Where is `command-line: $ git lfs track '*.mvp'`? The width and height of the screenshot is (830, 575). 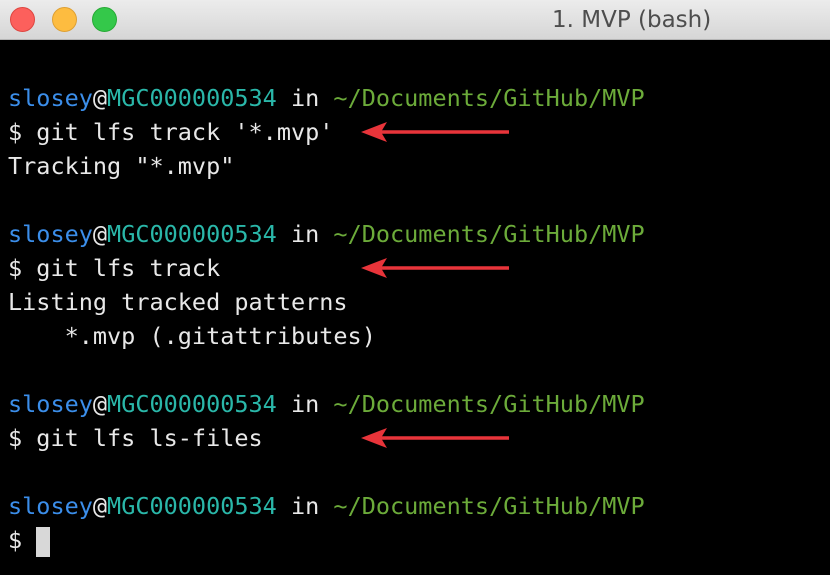
command-line: $ git lfs track '*.mvp' is located at coordinates (171, 132).